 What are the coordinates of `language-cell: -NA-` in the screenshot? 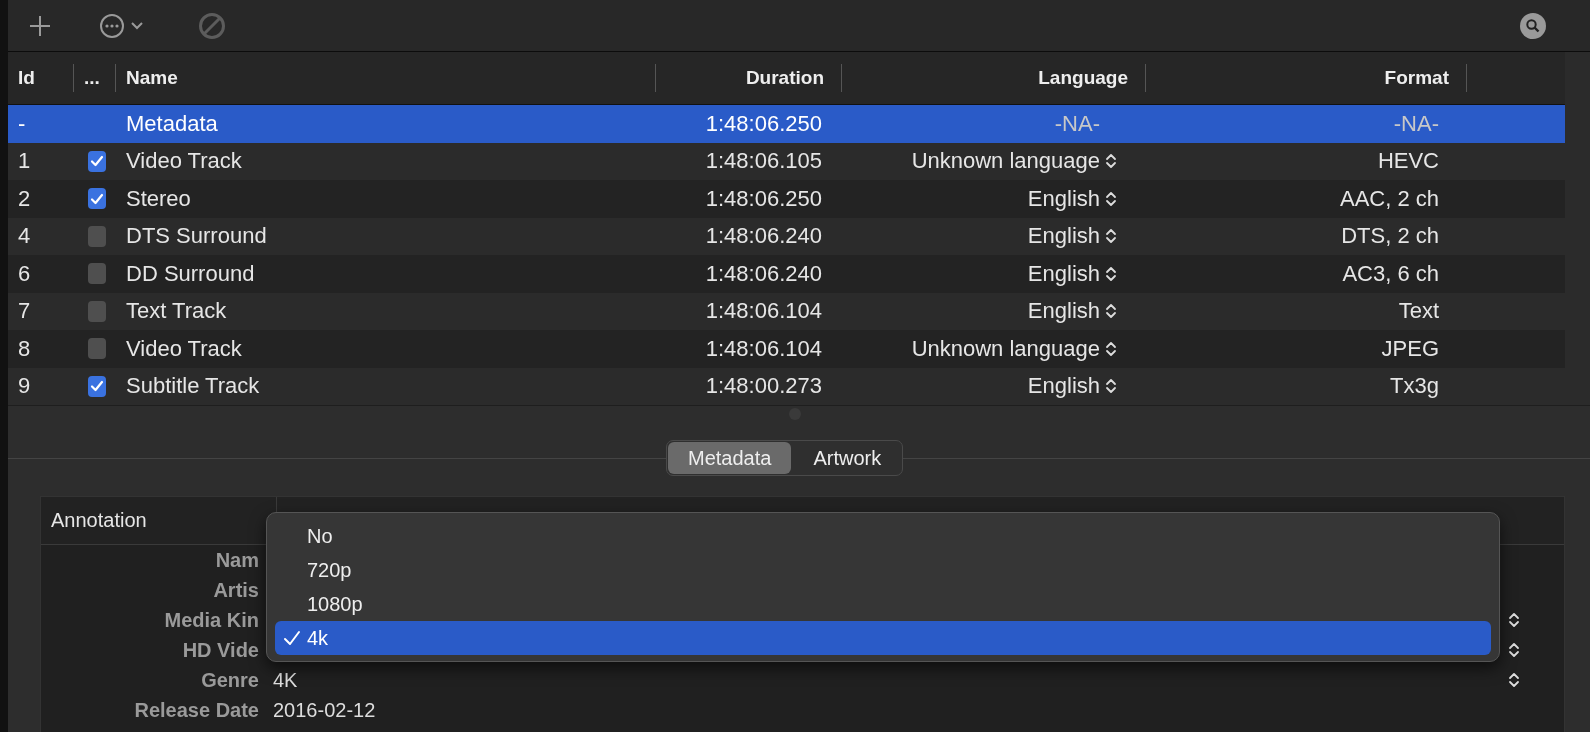 It's located at (1077, 123).